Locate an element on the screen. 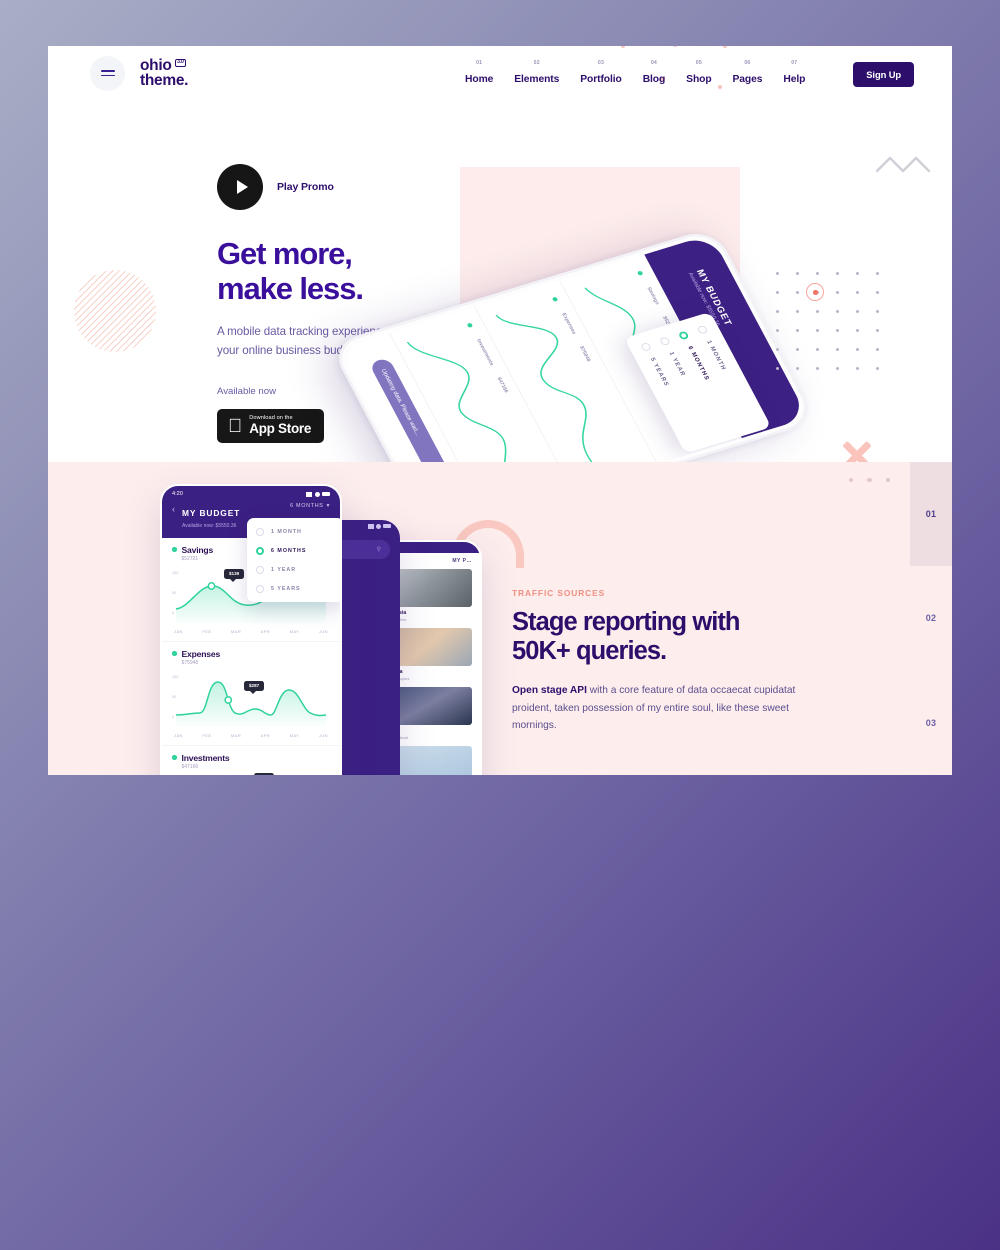 The width and height of the screenshot is (1000, 1250). chart-tooltip: $410 is located at coordinates (264, 773).